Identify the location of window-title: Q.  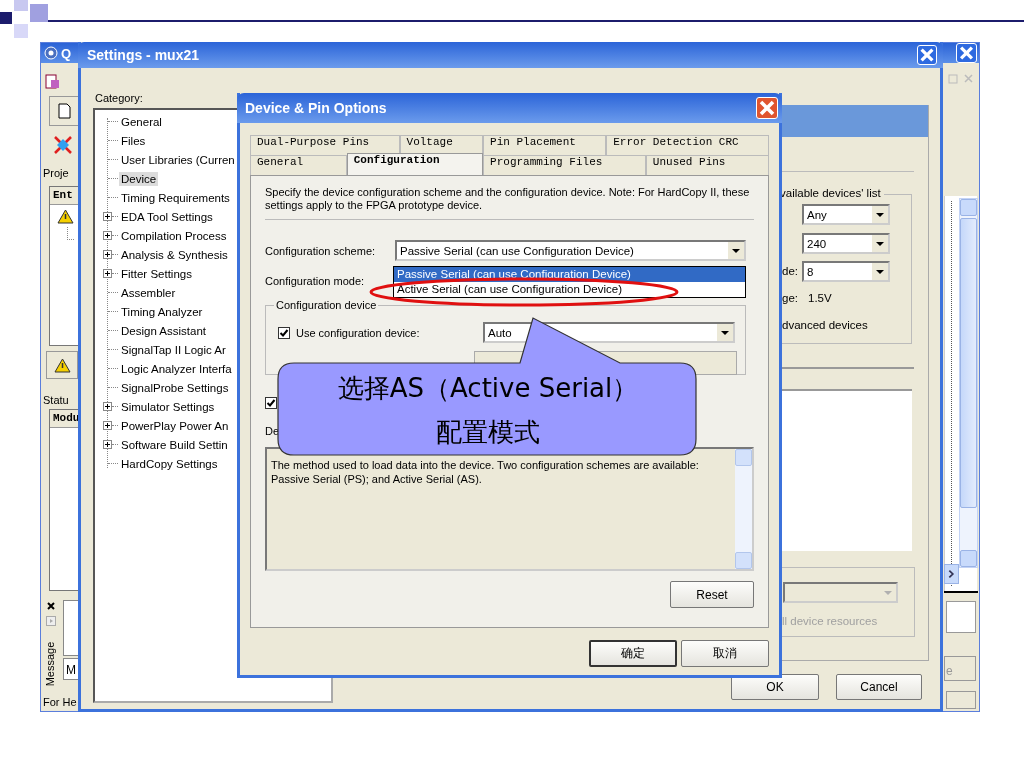
(66, 53).